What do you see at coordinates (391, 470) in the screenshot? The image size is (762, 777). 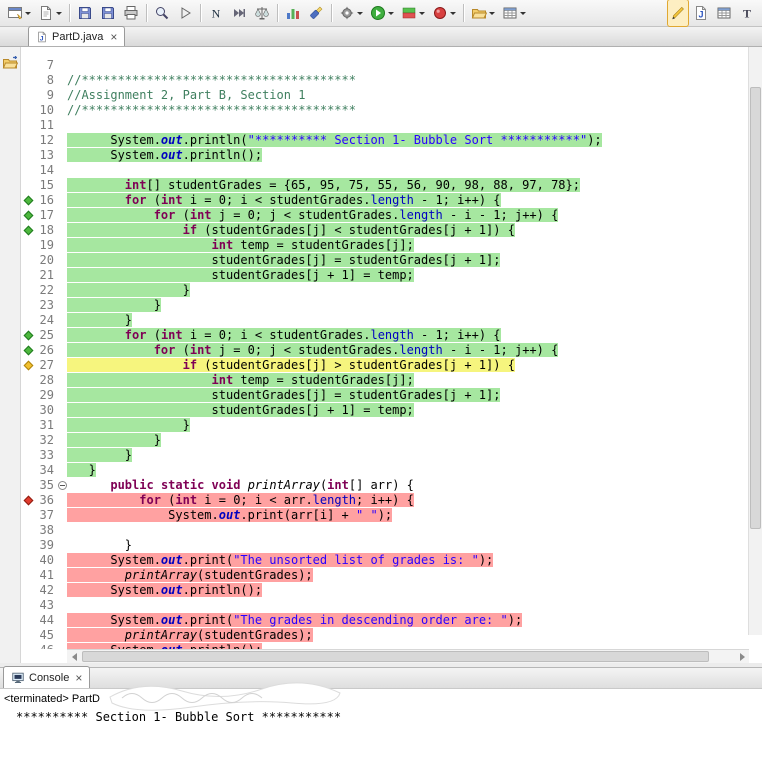 I see `code-line-34: 34 }` at bounding box center [391, 470].